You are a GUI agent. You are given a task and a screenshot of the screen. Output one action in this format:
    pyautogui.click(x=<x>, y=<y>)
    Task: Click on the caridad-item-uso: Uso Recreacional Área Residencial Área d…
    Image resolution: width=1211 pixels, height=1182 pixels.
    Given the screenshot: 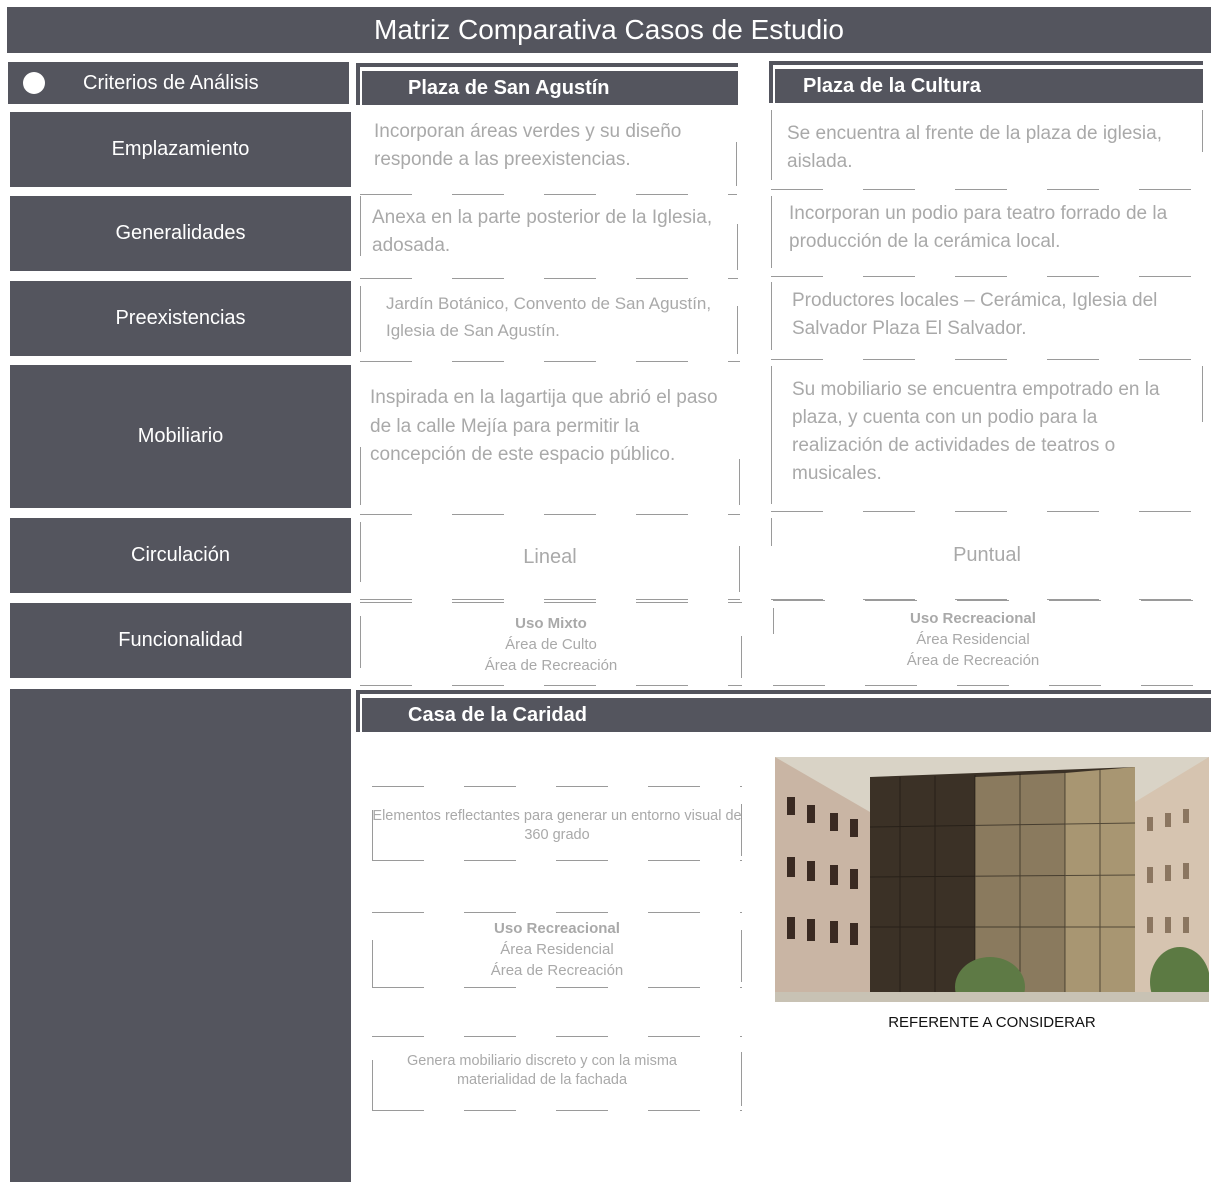 What is the action you would take?
    pyautogui.click(x=557, y=950)
    